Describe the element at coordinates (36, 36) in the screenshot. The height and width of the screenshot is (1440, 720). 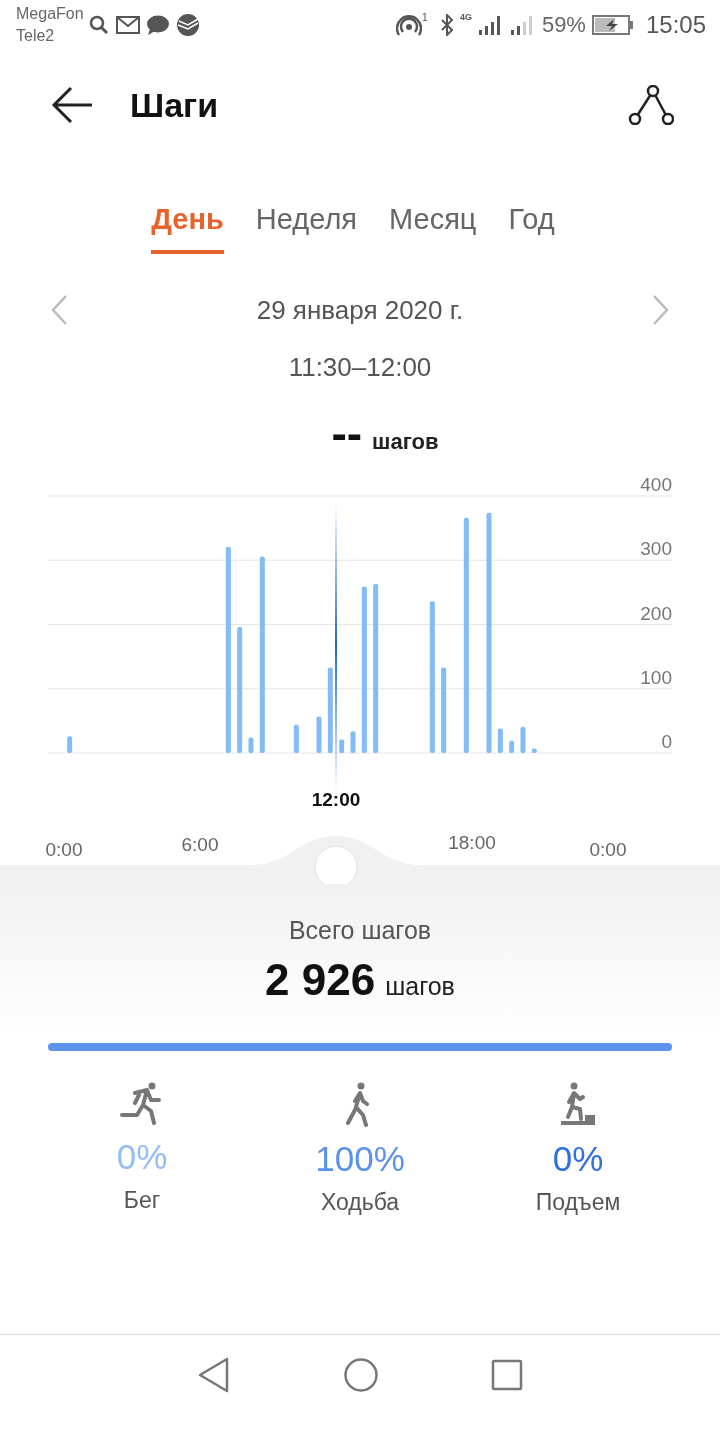
I see `carrier-name: Tele2` at that location.